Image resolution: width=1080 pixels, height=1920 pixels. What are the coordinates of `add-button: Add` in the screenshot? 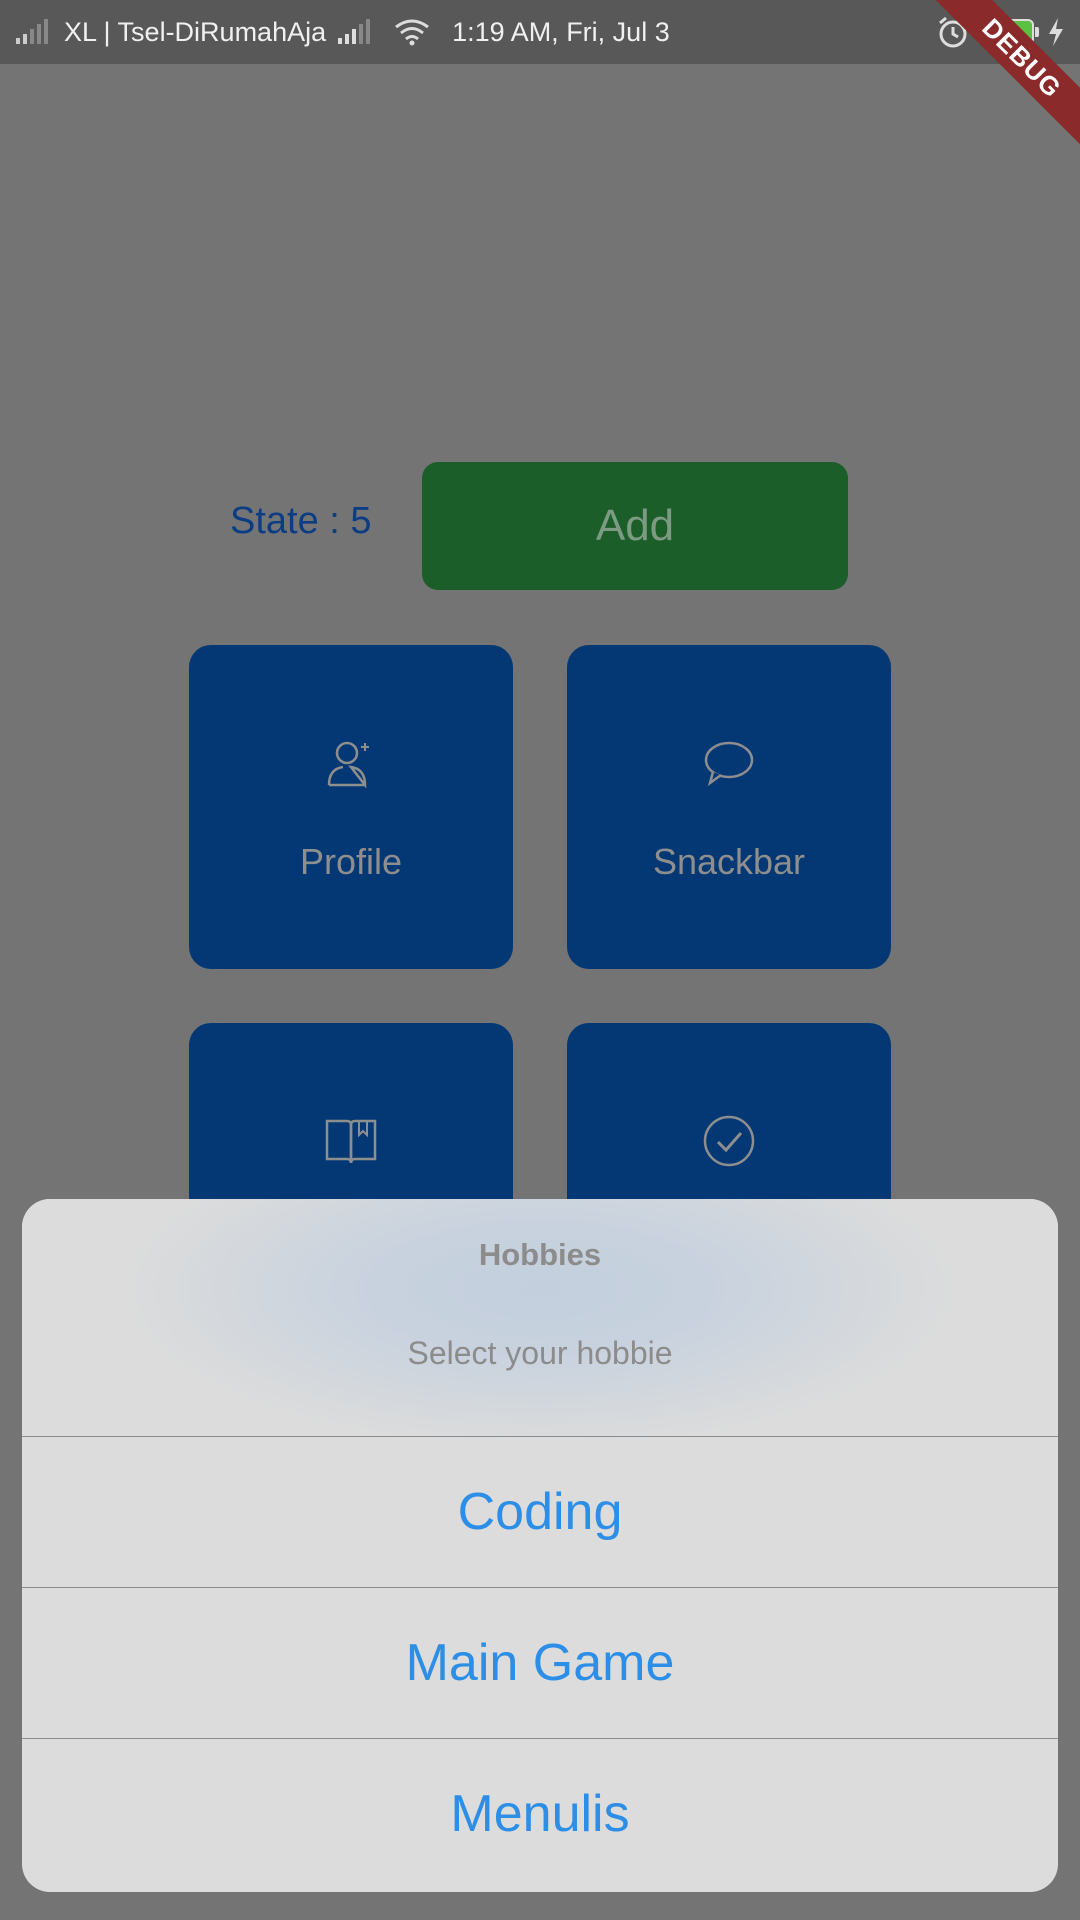 It's located at (635, 526).